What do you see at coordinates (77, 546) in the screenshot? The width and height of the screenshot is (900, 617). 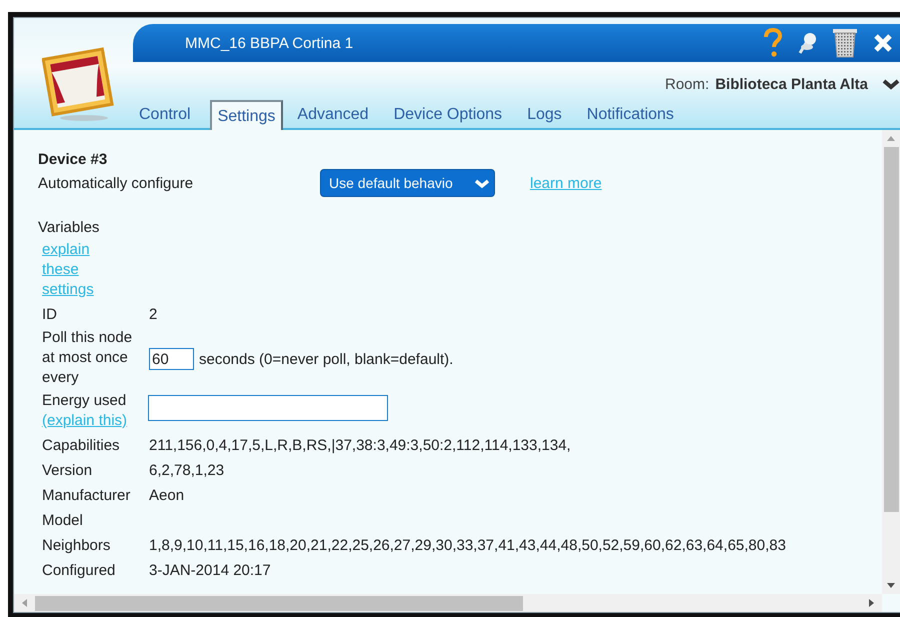 I see `field-label: Neighbors` at bounding box center [77, 546].